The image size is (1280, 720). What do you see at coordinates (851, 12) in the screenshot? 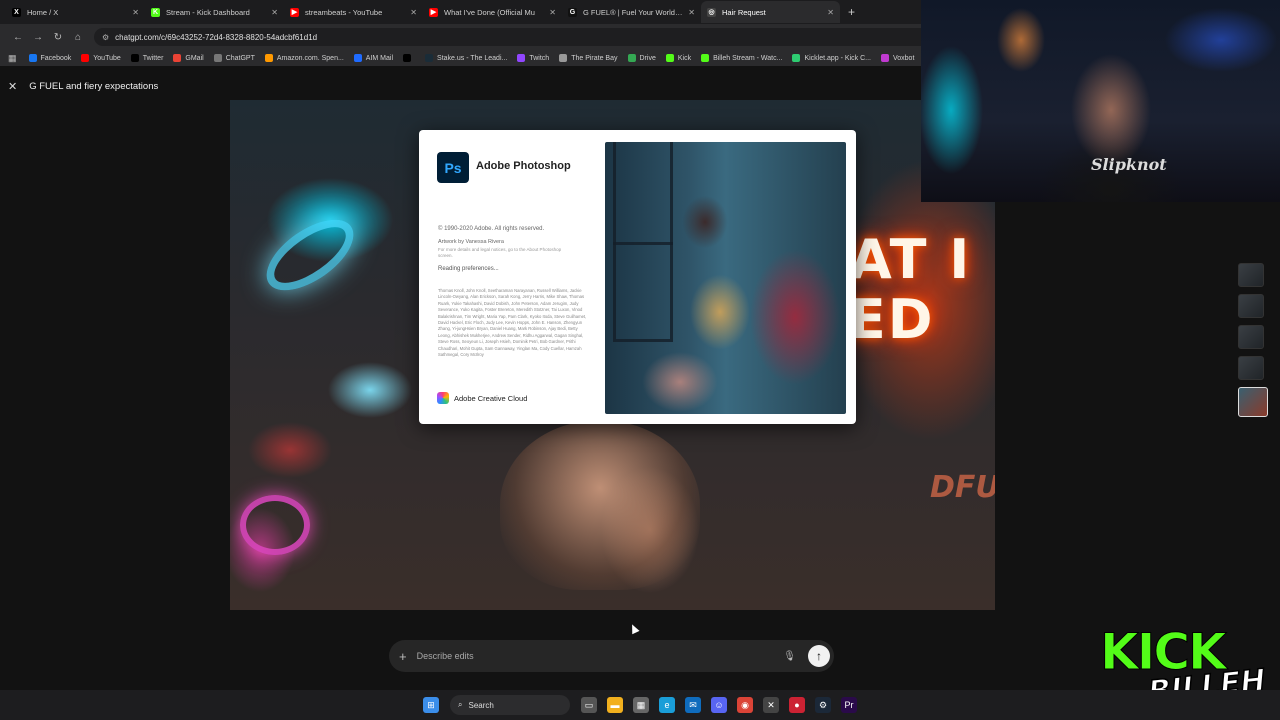
I see `new-tab-icon: +` at bounding box center [851, 12].